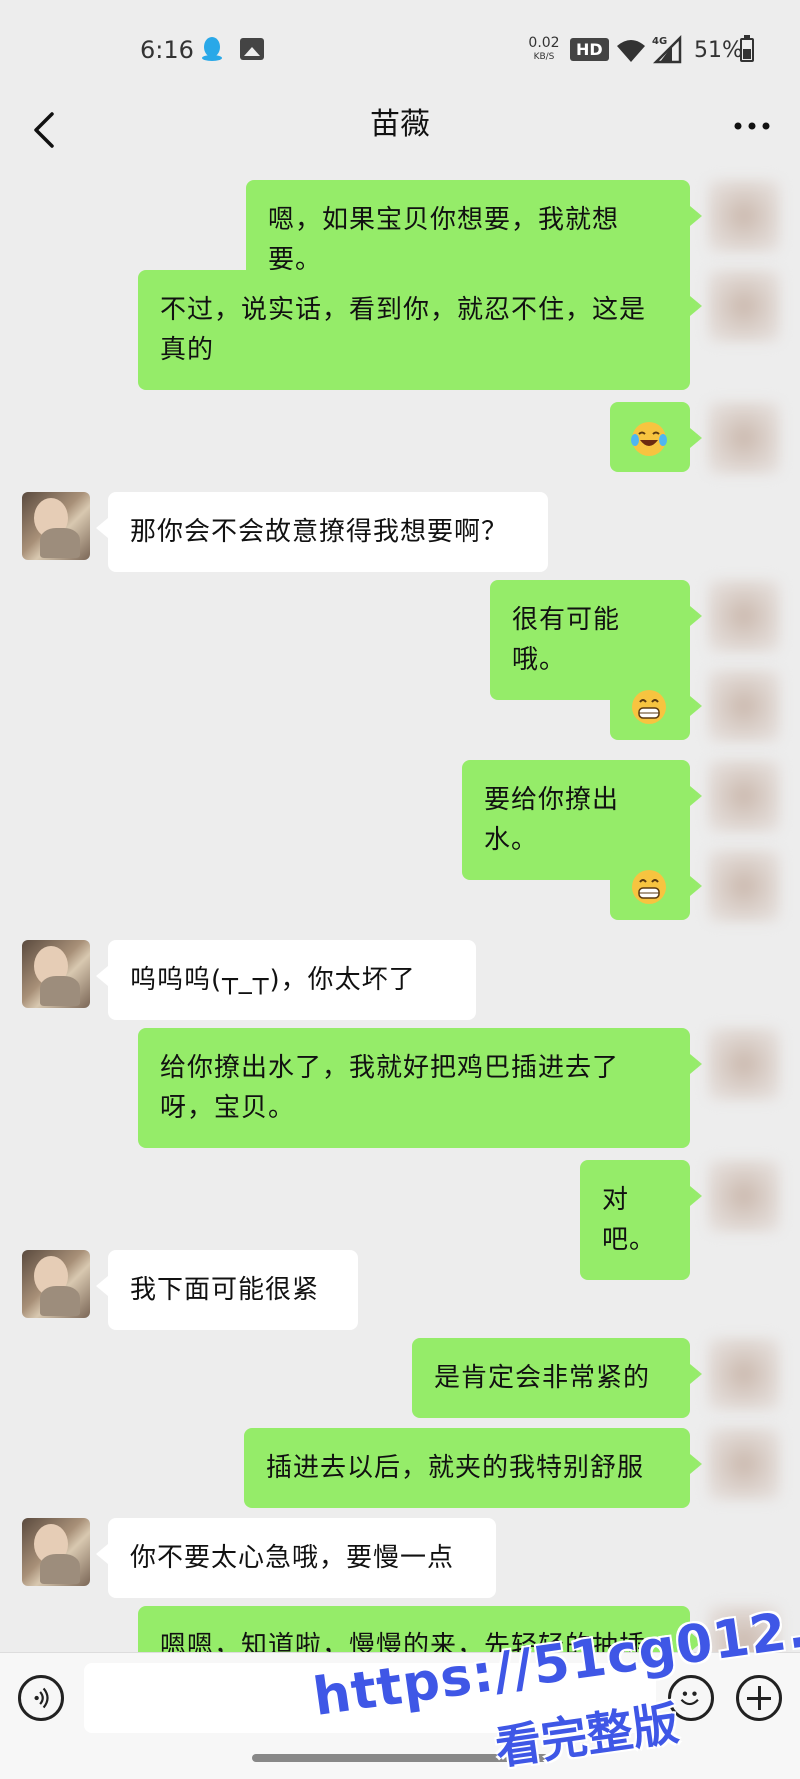 This screenshot has height=1779, width=800. I want to click on message-bubble-self: 是肯定会非常紧的, so click(557, 1378).